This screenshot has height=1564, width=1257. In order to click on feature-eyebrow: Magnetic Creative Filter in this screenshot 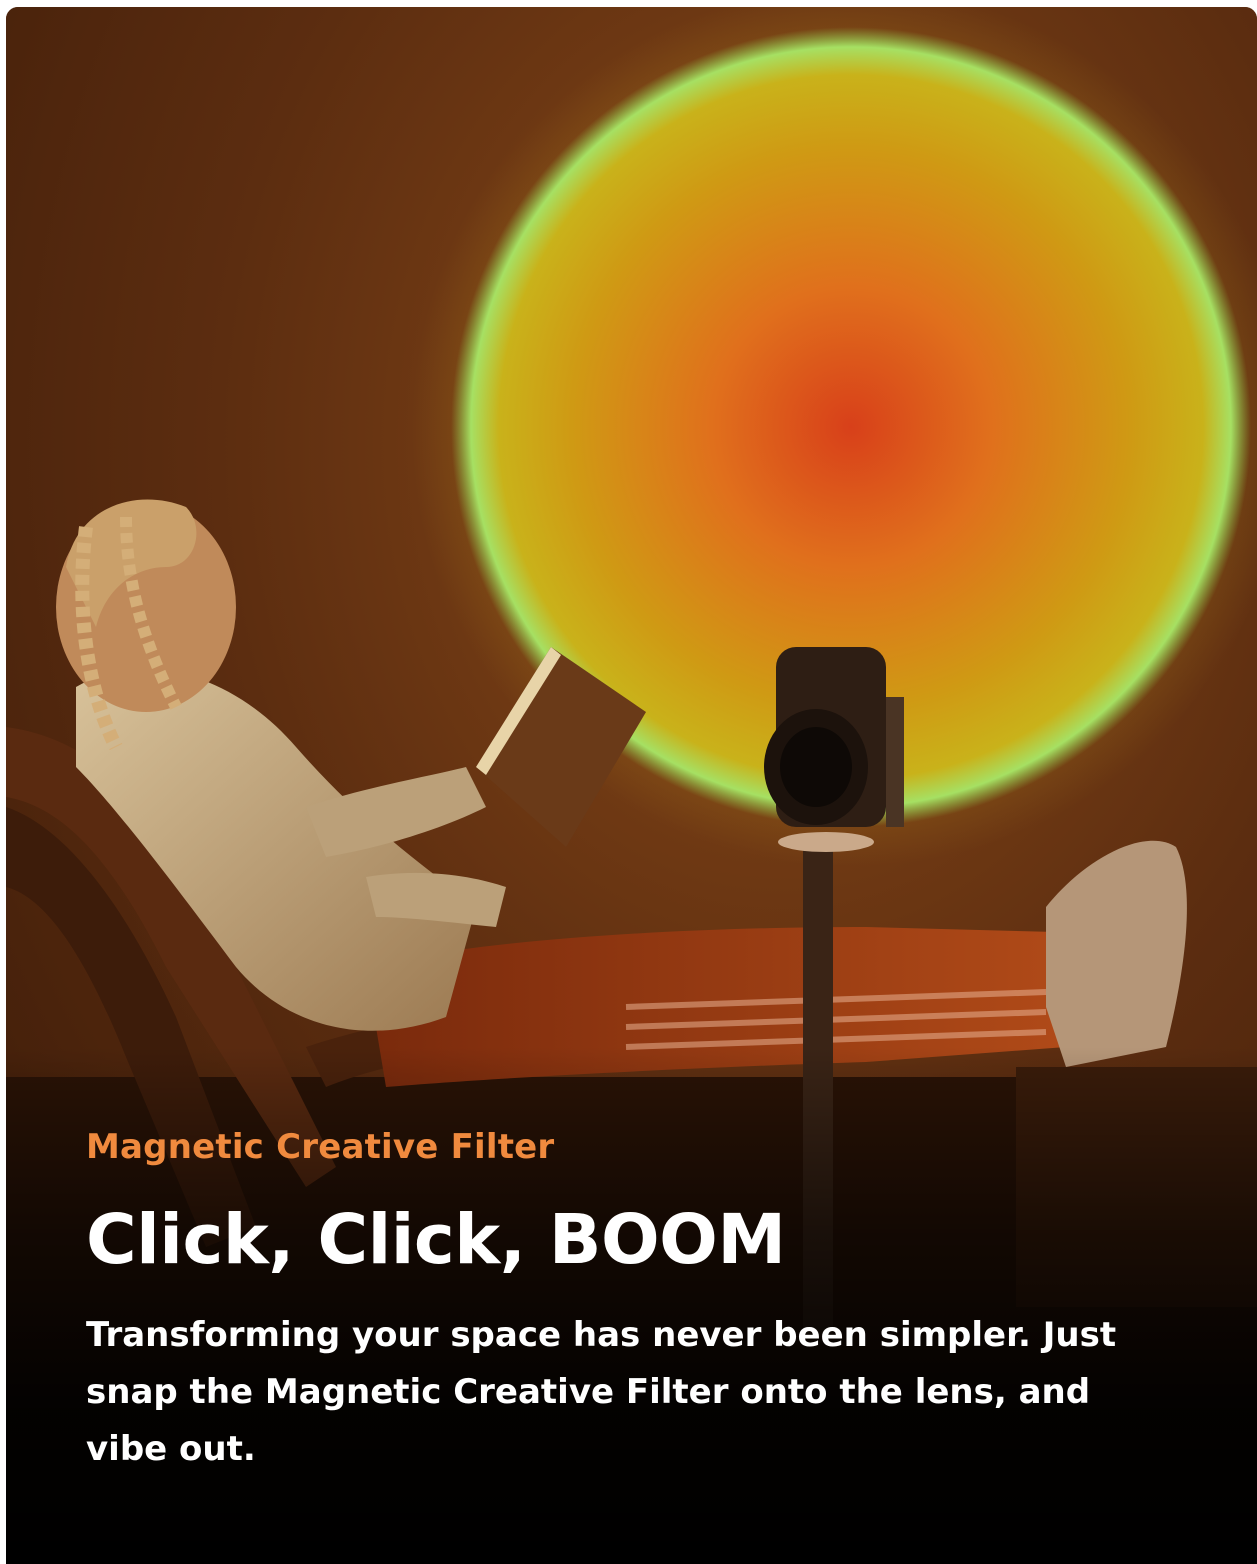, I will do `click(320, 1147)`.